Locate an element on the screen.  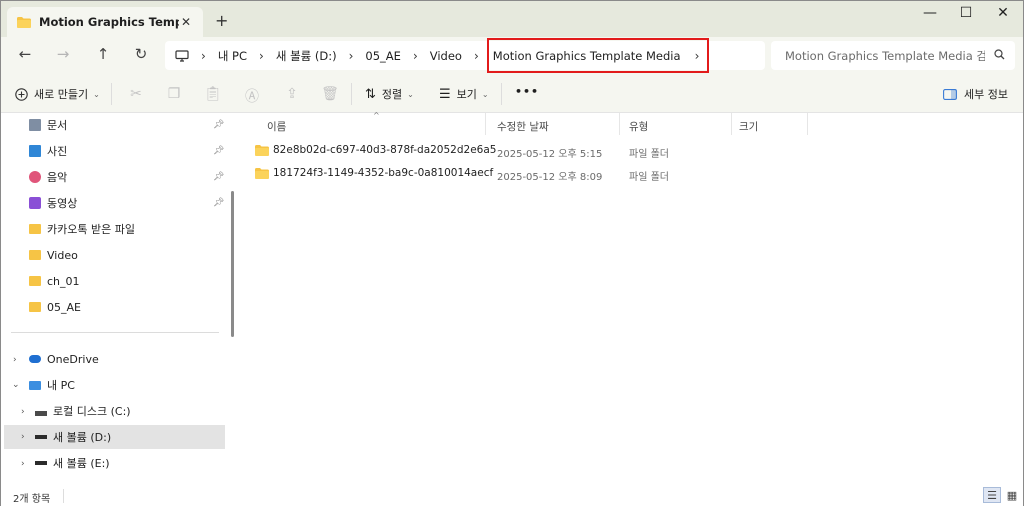
sidebar-item-documents: 문서 is located at coordinates (48, 125).